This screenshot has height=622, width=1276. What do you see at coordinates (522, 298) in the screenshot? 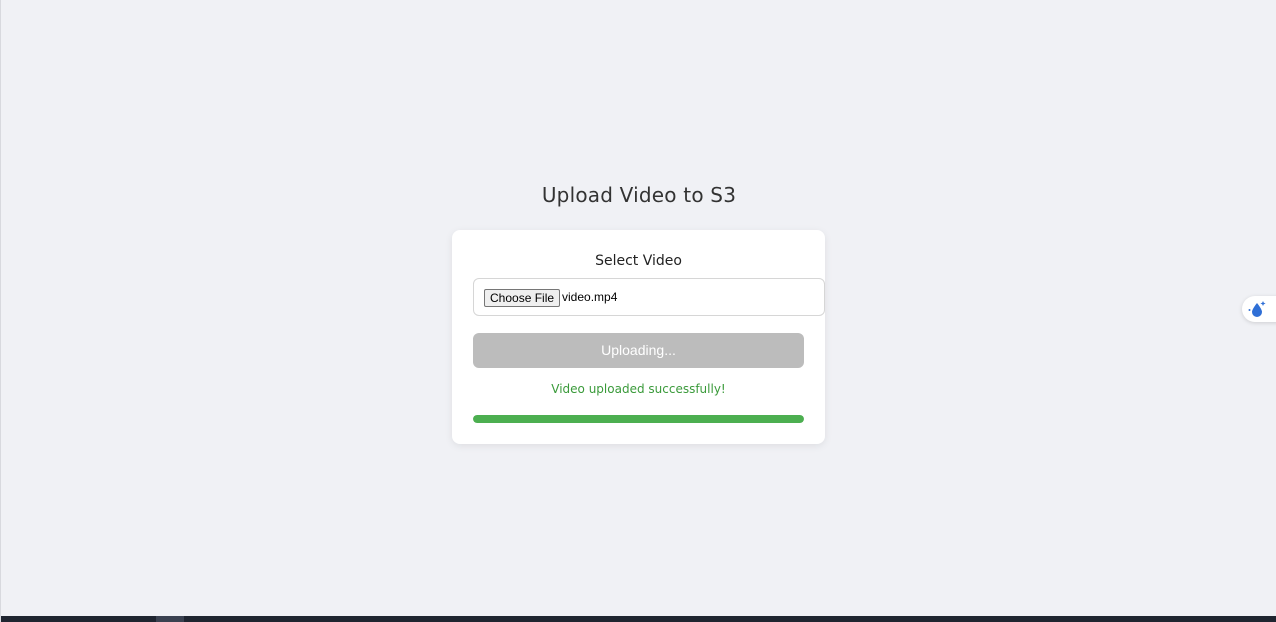
I see `choose-file-button: Choose File` at bounding box center [522, 298].